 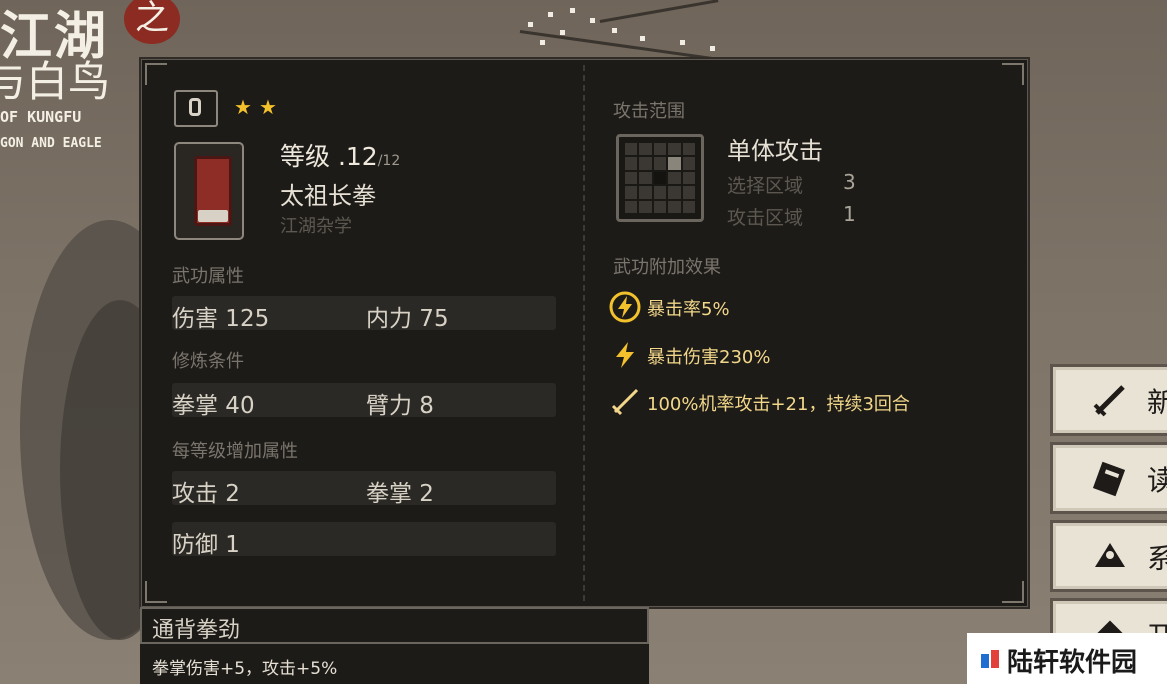 What do you see at coordinates (206, 494) in the screenshot?
I see `attack-per-level: 攻击 2` at bounding box center [206, 494].